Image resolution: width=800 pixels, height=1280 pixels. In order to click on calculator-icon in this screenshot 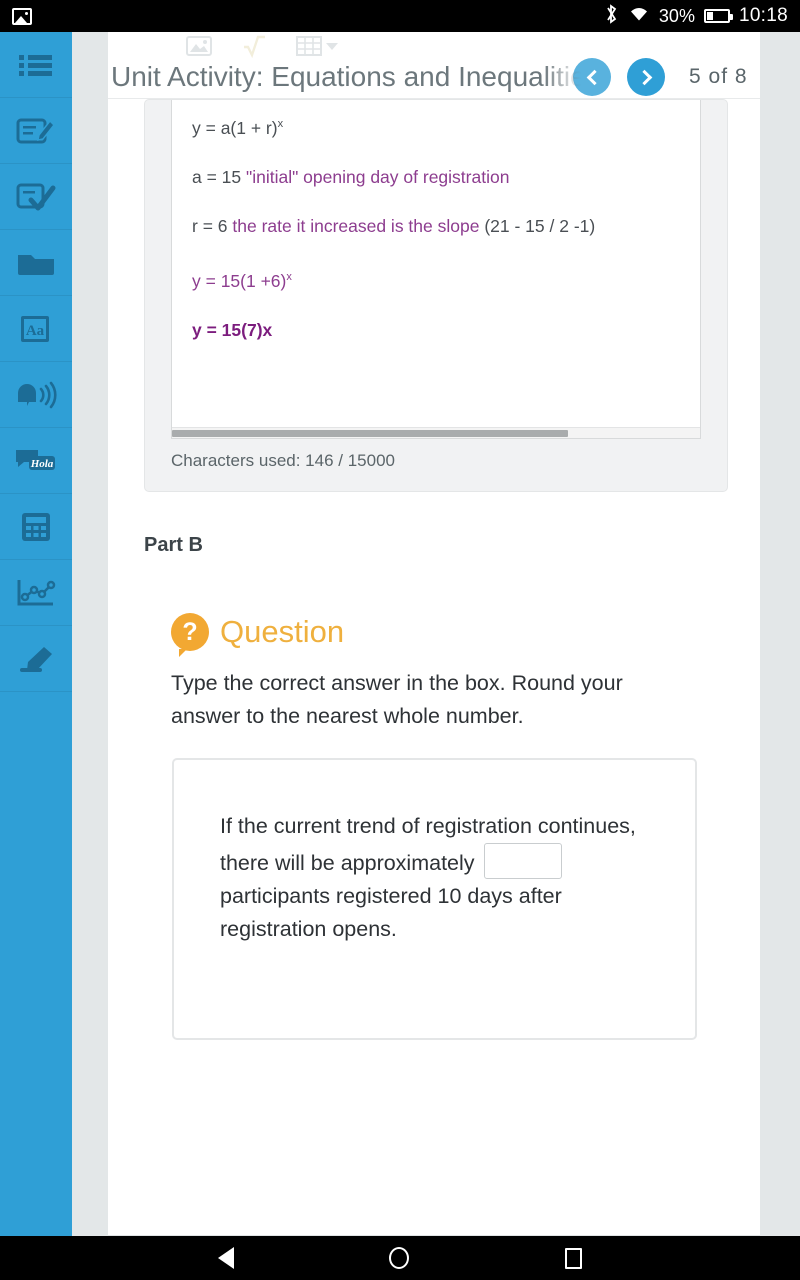, I will do `click(36, 527)`.